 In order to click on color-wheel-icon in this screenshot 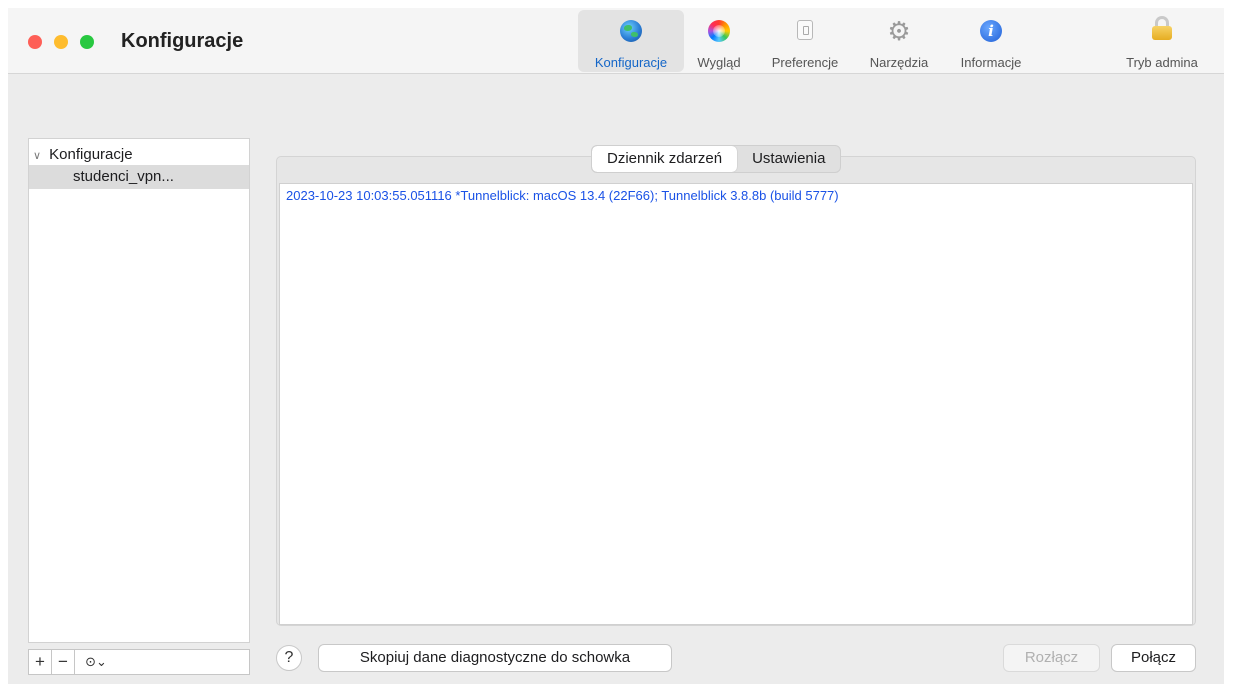, I will do `click(719, 31)`.